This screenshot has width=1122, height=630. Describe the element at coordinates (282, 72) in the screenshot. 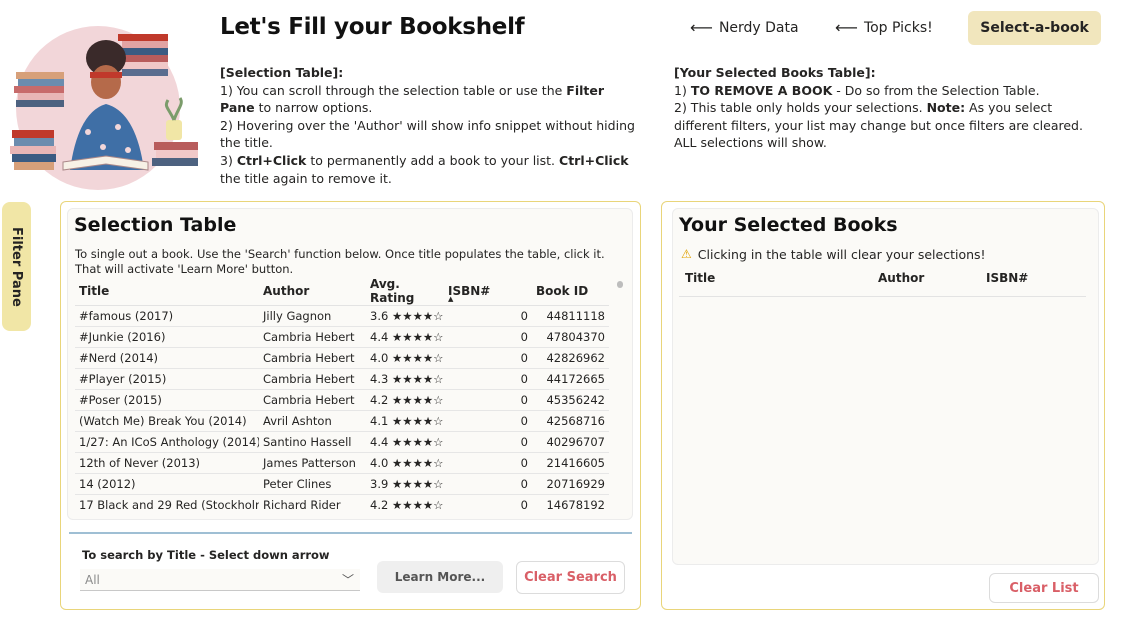

I see `instructions-heading: [Selection Table]:` at that location.